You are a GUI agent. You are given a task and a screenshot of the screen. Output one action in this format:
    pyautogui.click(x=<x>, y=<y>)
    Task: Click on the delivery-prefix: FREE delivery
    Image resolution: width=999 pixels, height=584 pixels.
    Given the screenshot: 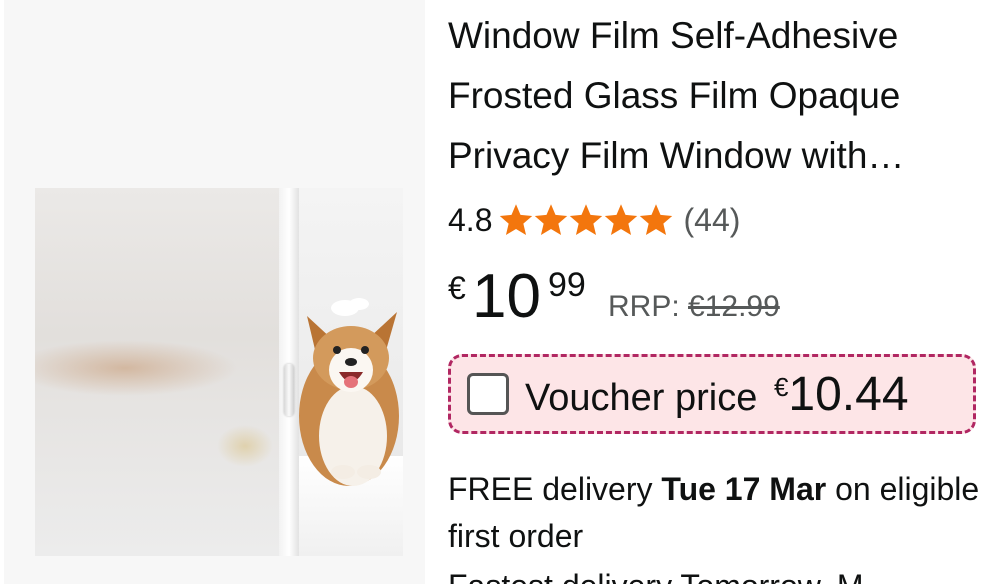 What is the action you would take?
    pyautogui.click(x=550, y=489)
    